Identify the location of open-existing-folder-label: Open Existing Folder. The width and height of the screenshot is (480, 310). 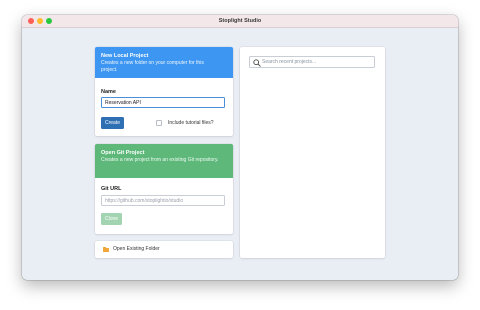
(136, 249).